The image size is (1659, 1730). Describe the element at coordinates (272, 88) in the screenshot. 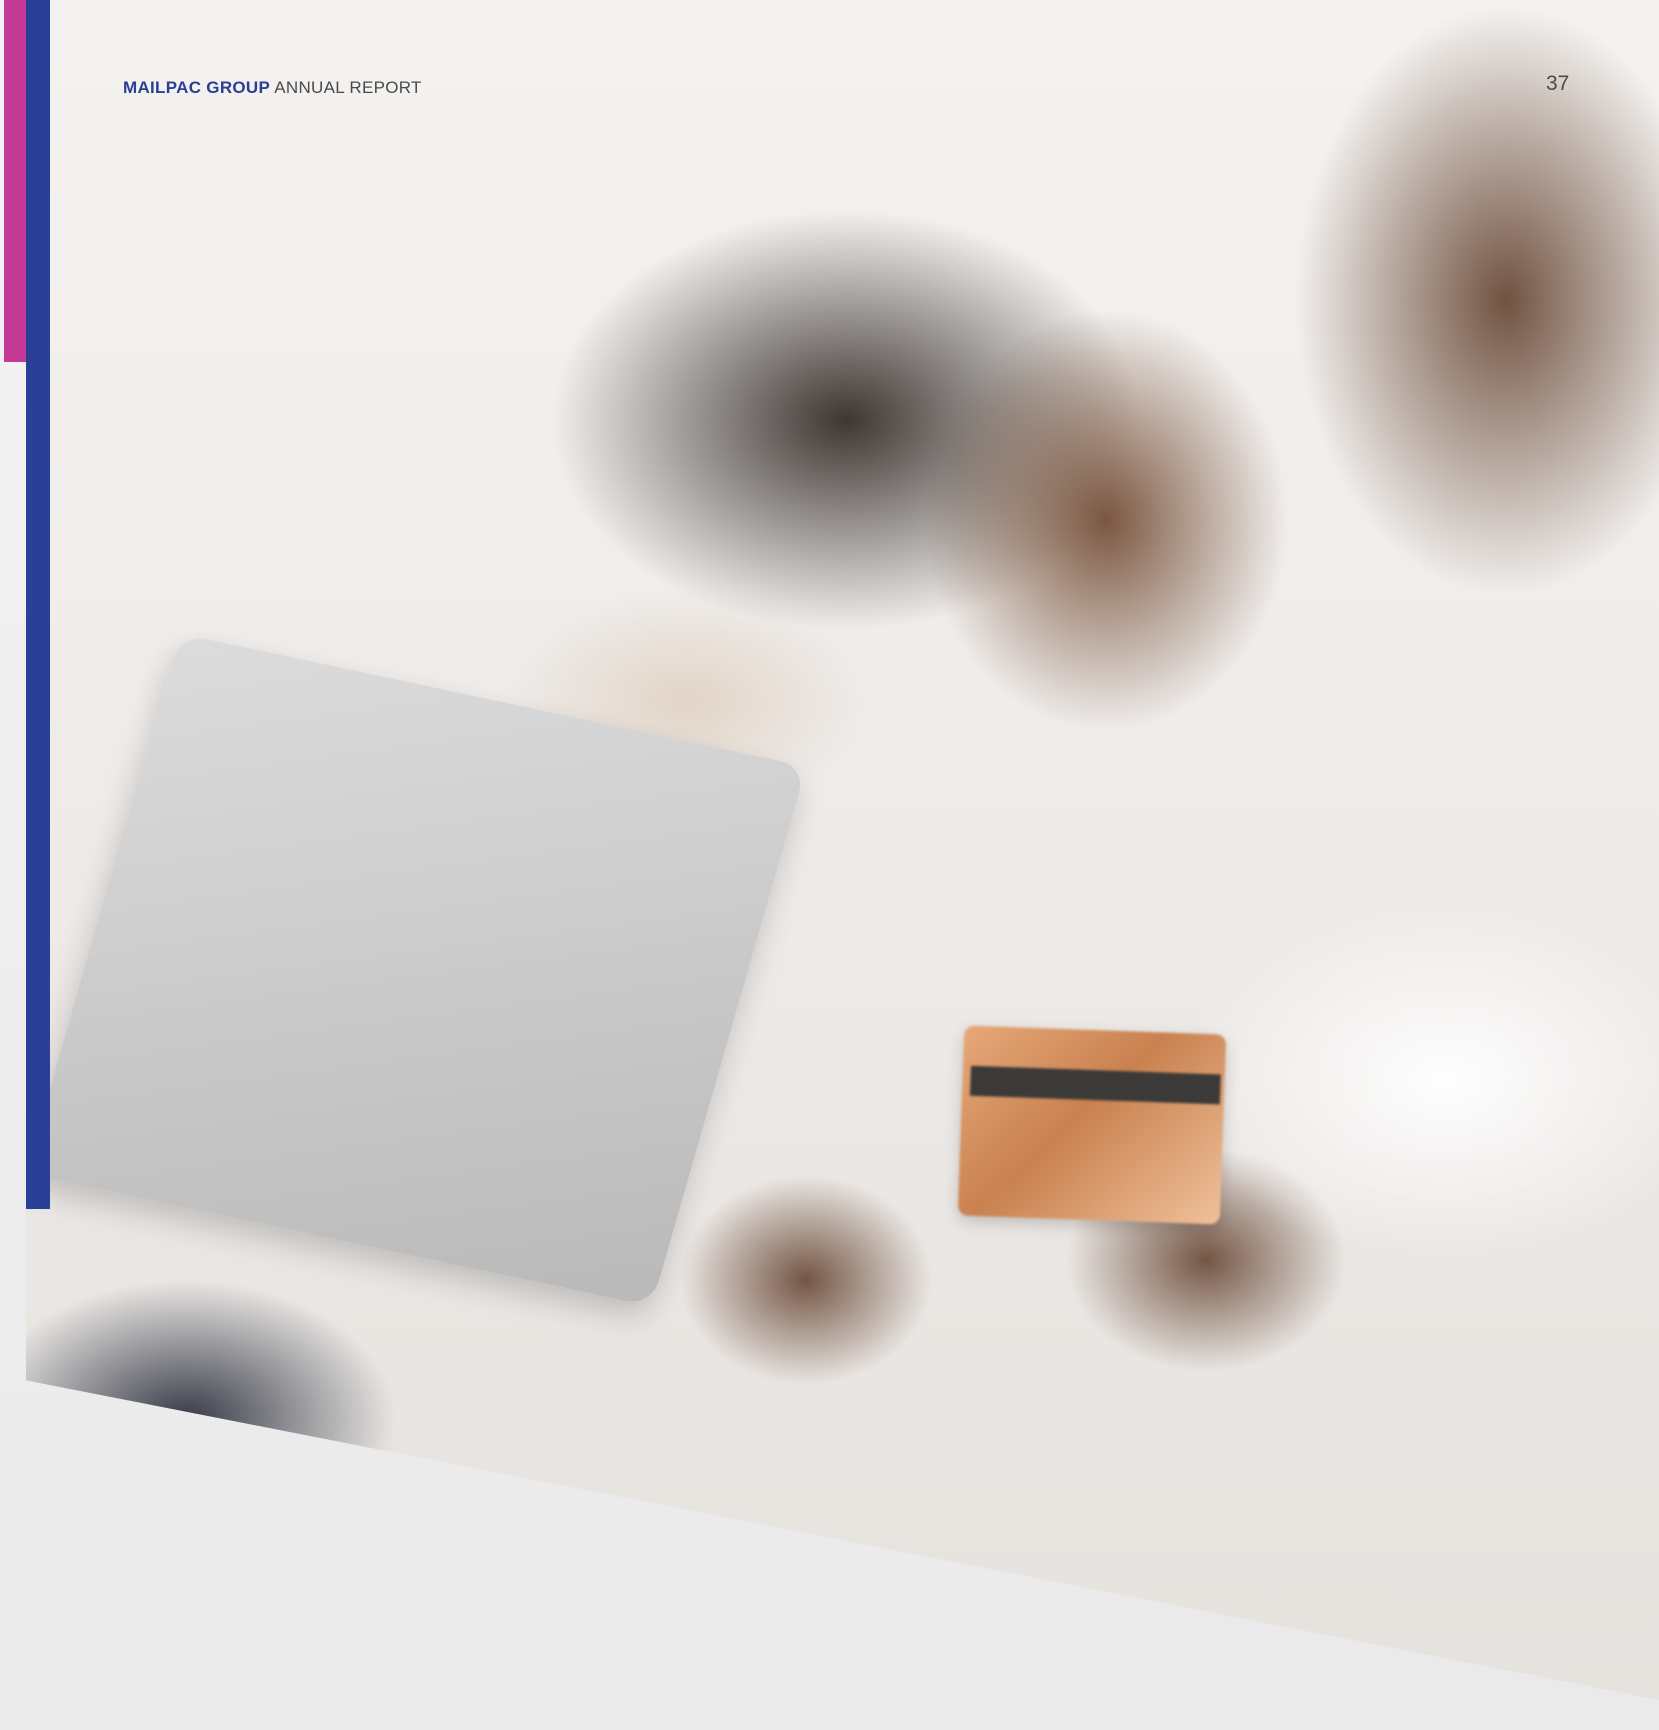

I see `running-header: MAILPAC GROUP ANNUAL REPORT` at that location.